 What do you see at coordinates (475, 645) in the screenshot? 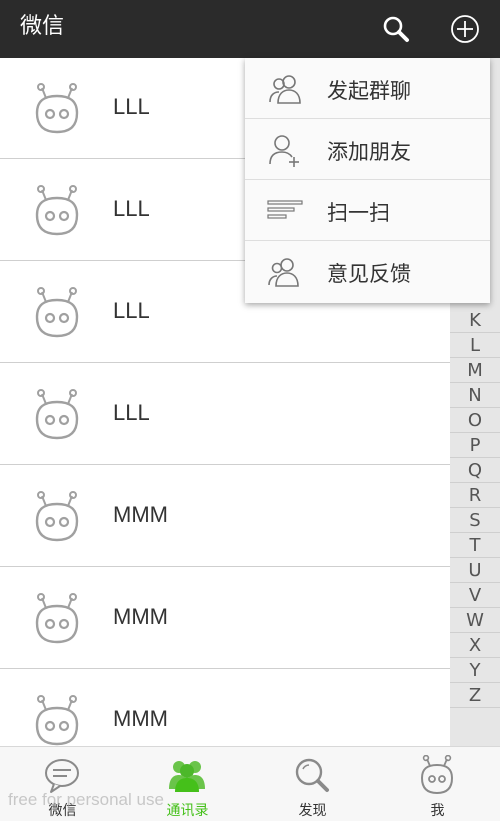
I see `index-letter: X` at bounding box center [475, 645].